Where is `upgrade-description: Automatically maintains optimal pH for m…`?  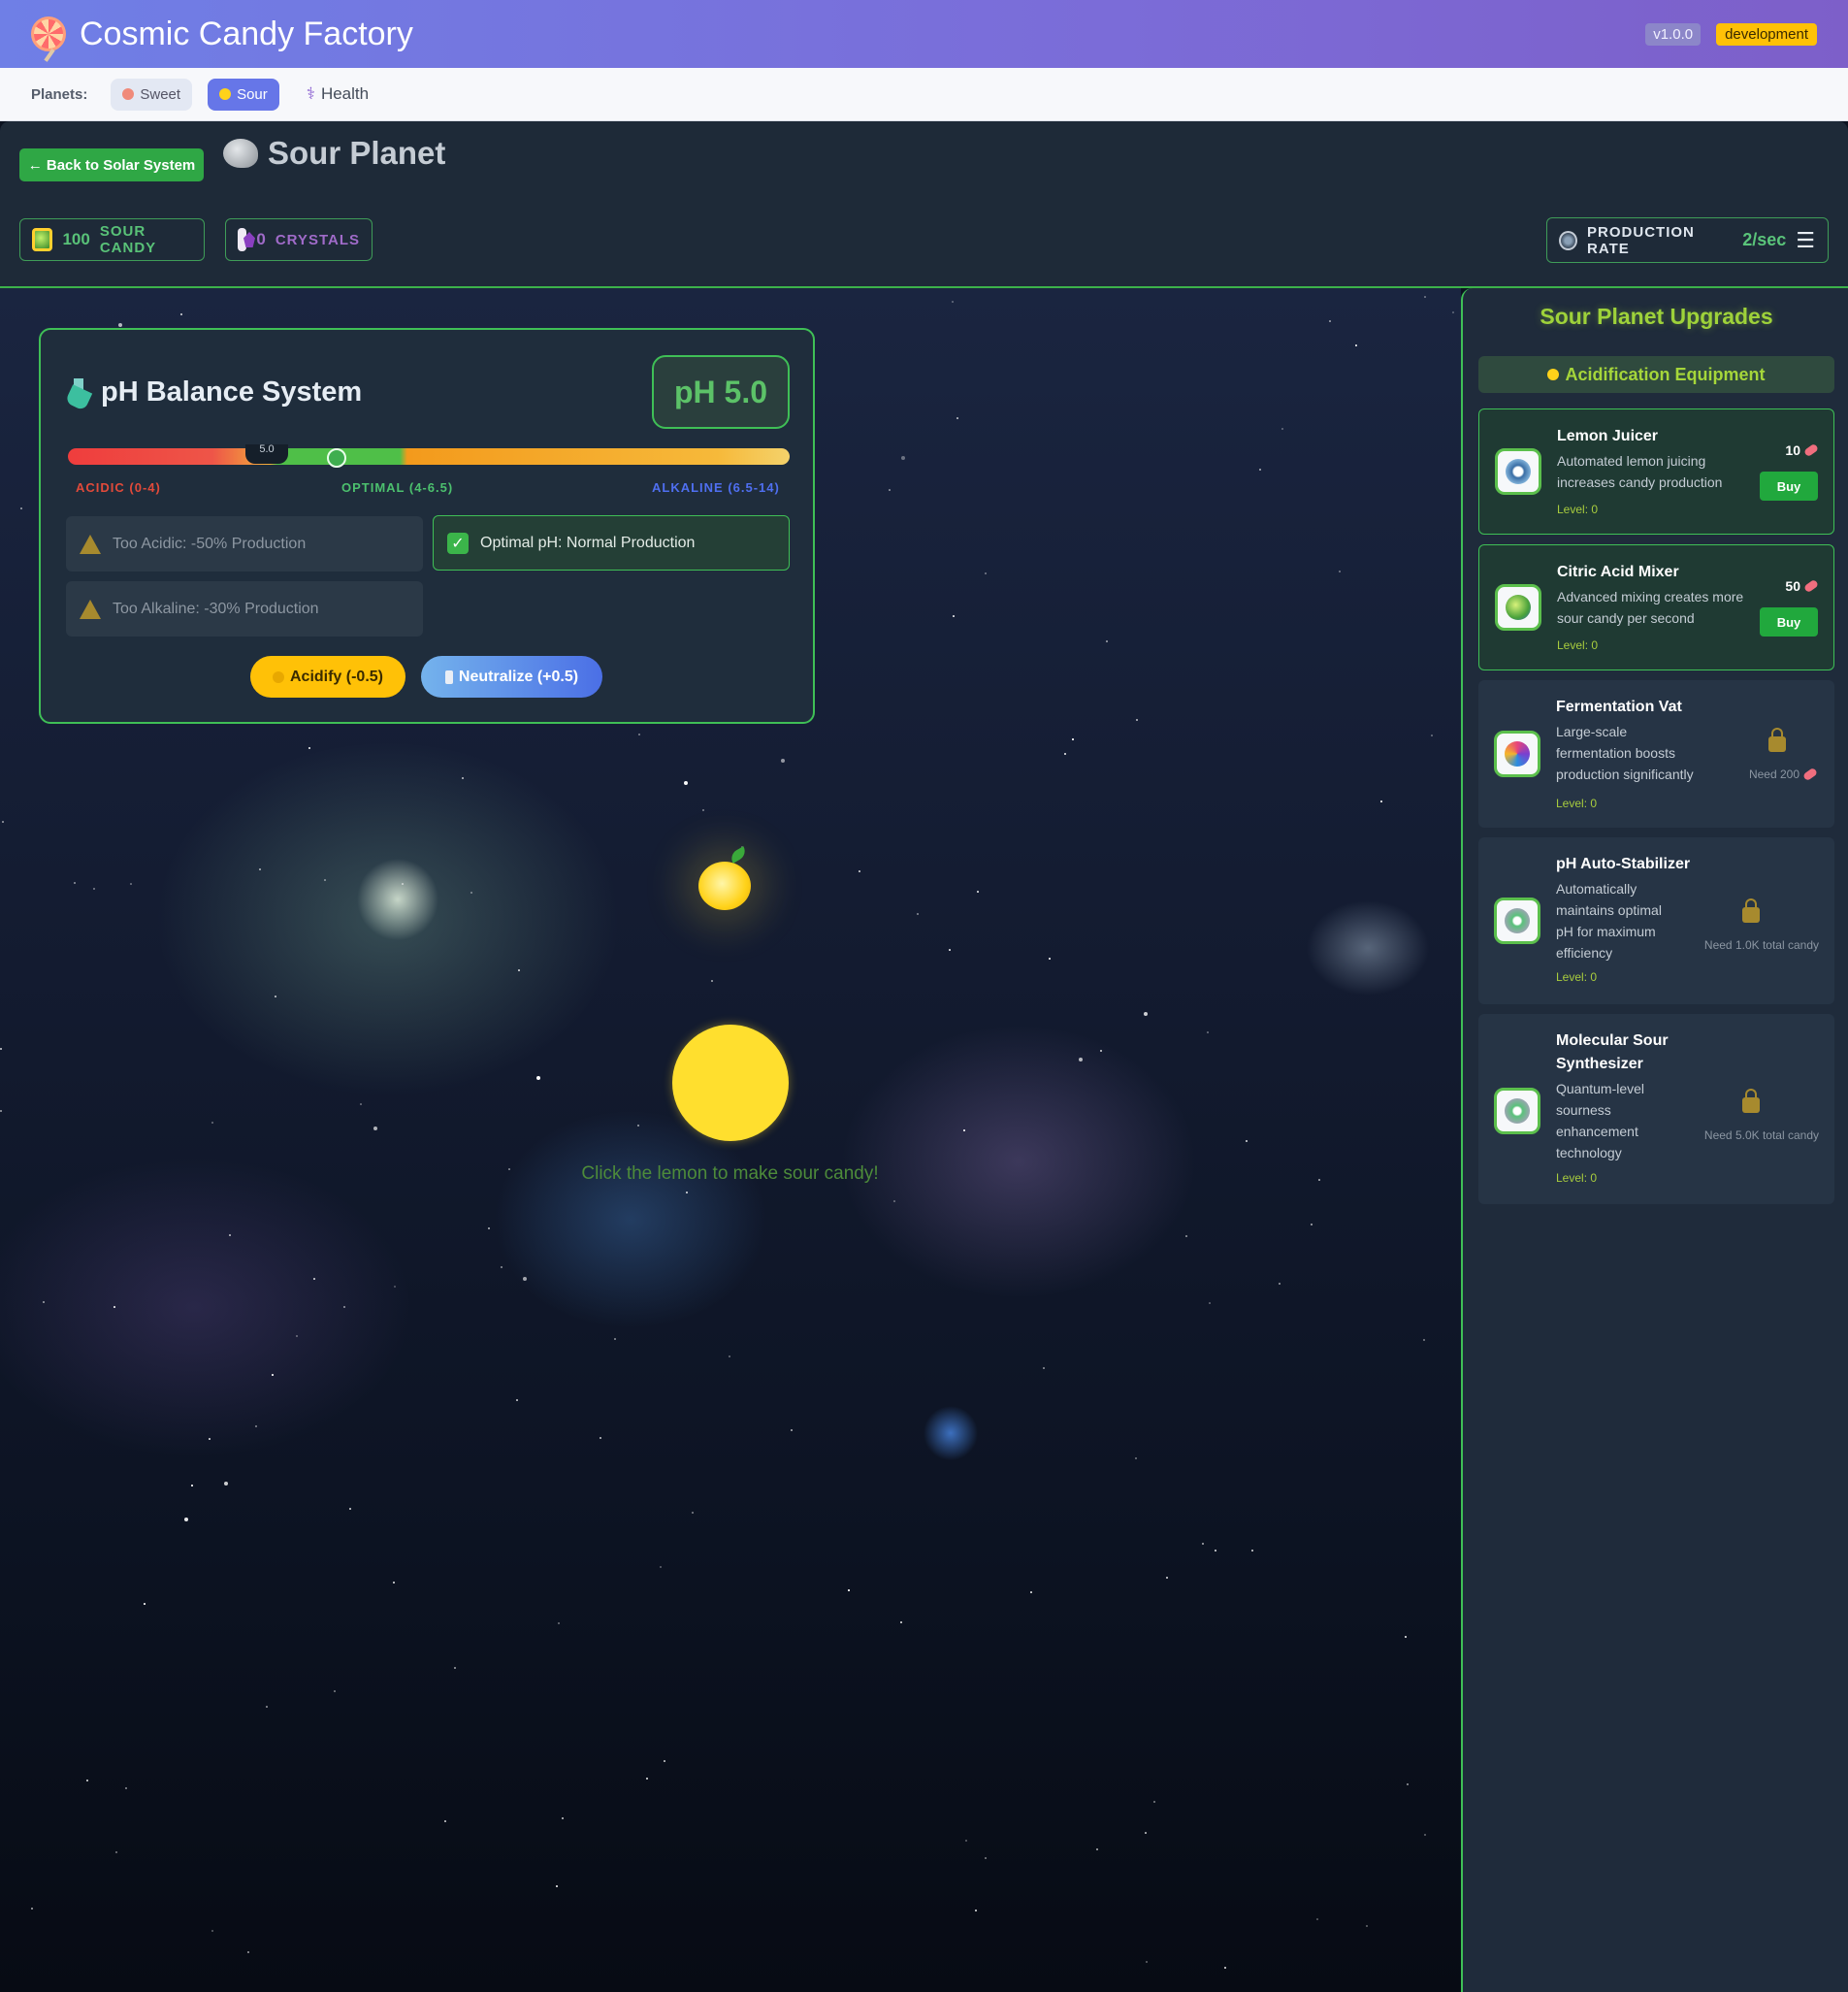 upgrade-description: Automatically maintains optimal pH for m… is located at coordinates (1609, 921).